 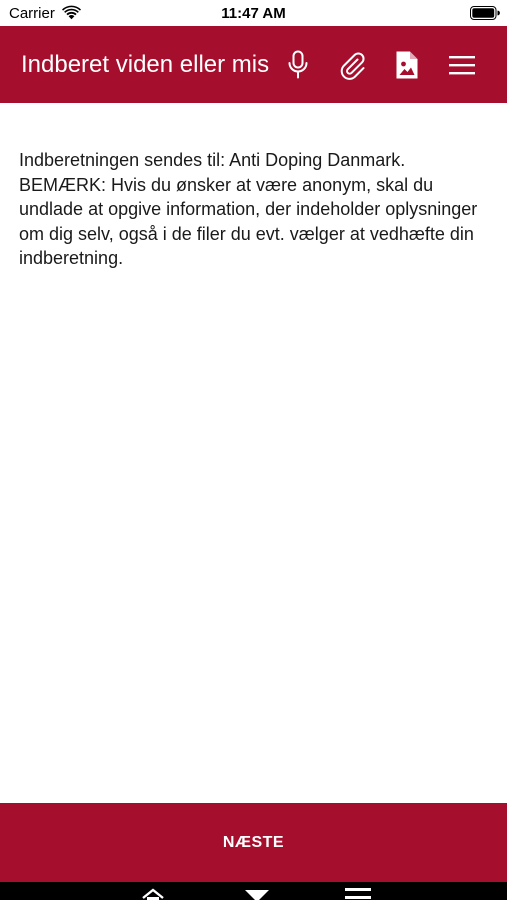 What do you see at coordinates (358, 893) in the screenshot?
I see `menu-icon` at bounding box center [358, 893].